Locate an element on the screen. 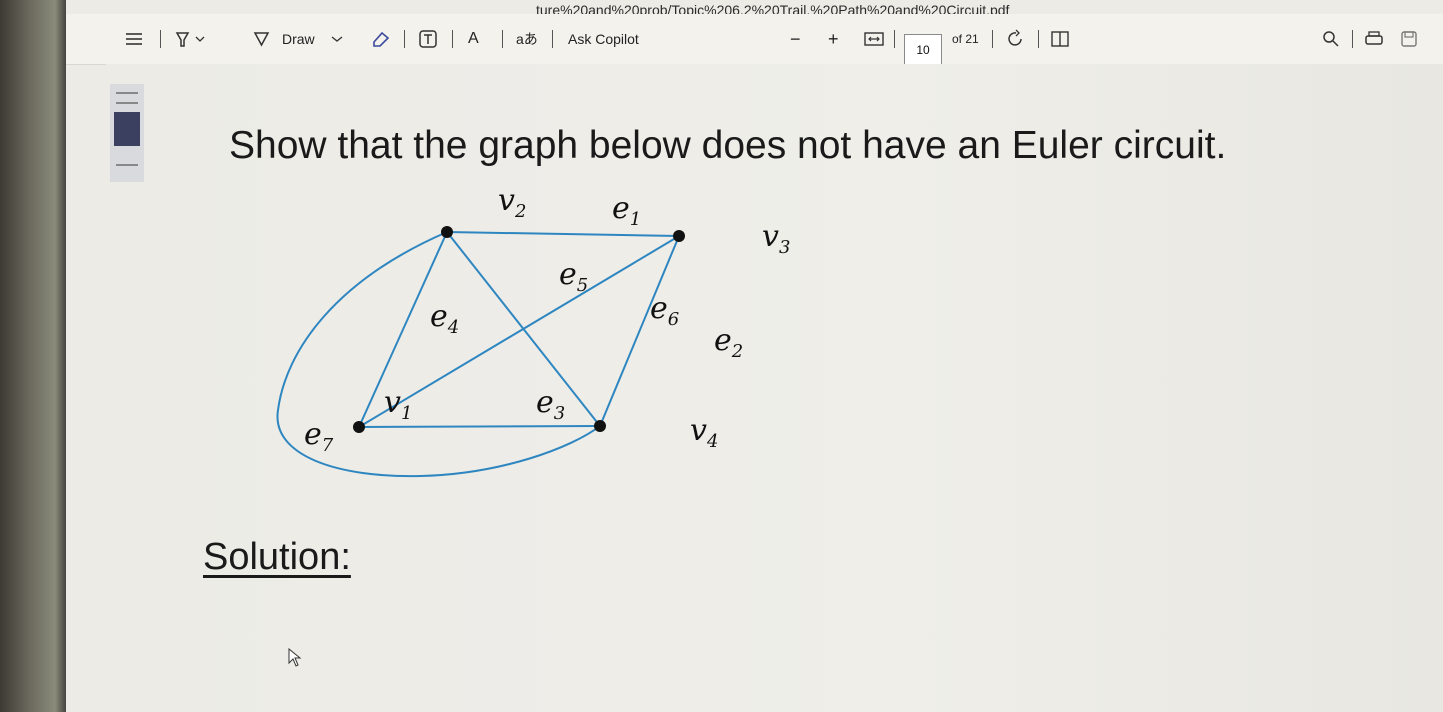  mouse-cursor-icon is located at coordinates (295, 657).